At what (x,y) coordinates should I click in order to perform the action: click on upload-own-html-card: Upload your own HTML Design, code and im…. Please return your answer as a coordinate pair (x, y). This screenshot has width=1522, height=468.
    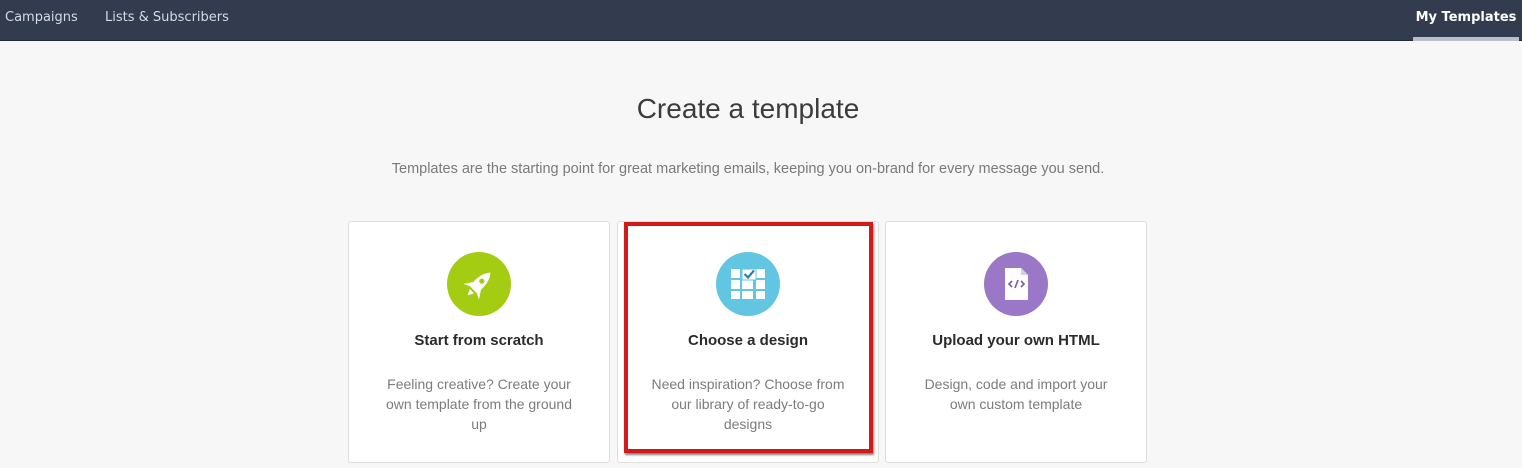
    Looking at the image, I should click on (1016, 342).